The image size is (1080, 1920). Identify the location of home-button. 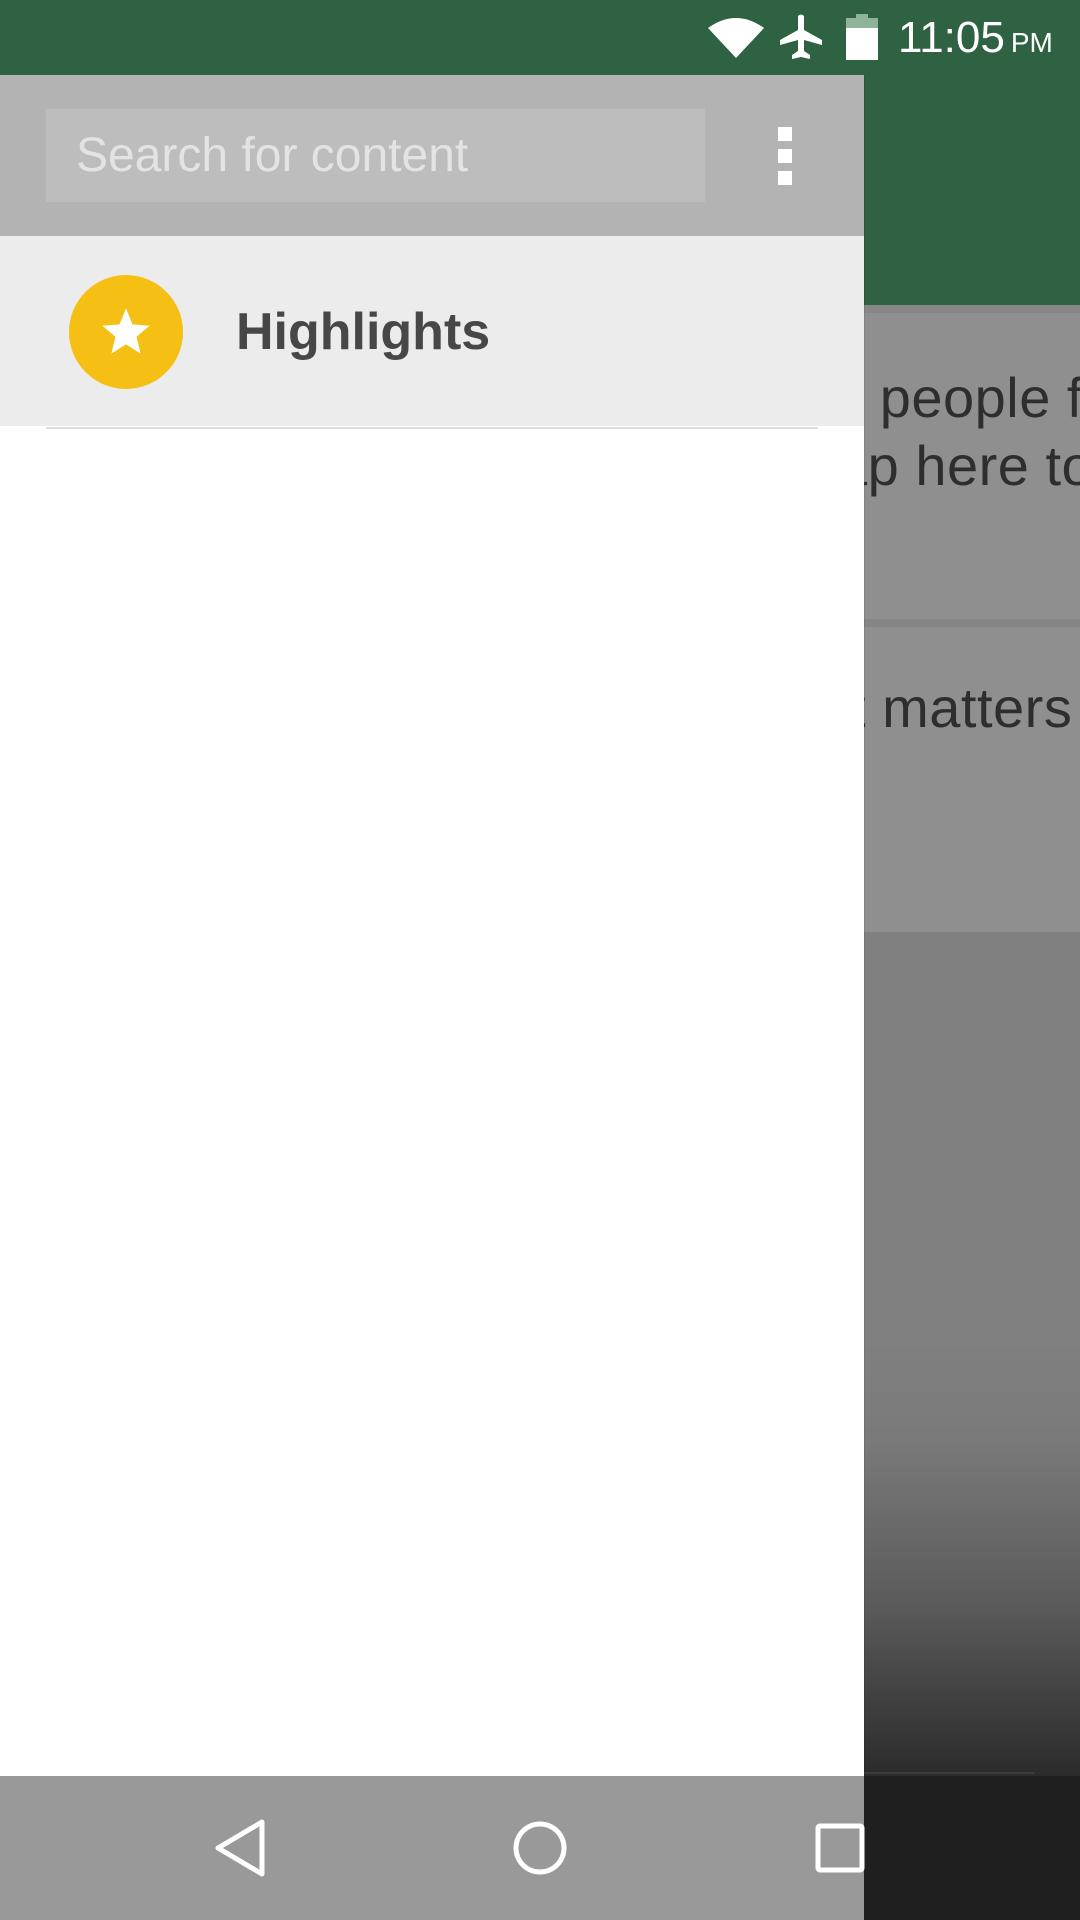
(540, 1848).